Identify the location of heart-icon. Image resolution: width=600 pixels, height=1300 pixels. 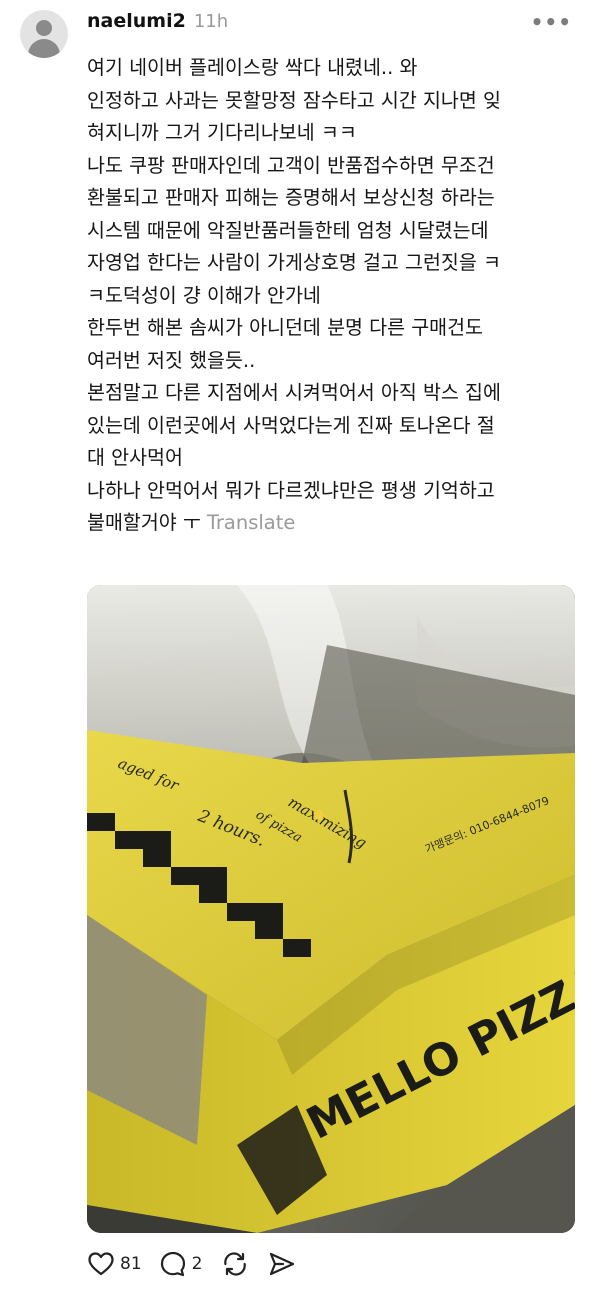
(101, 1264).